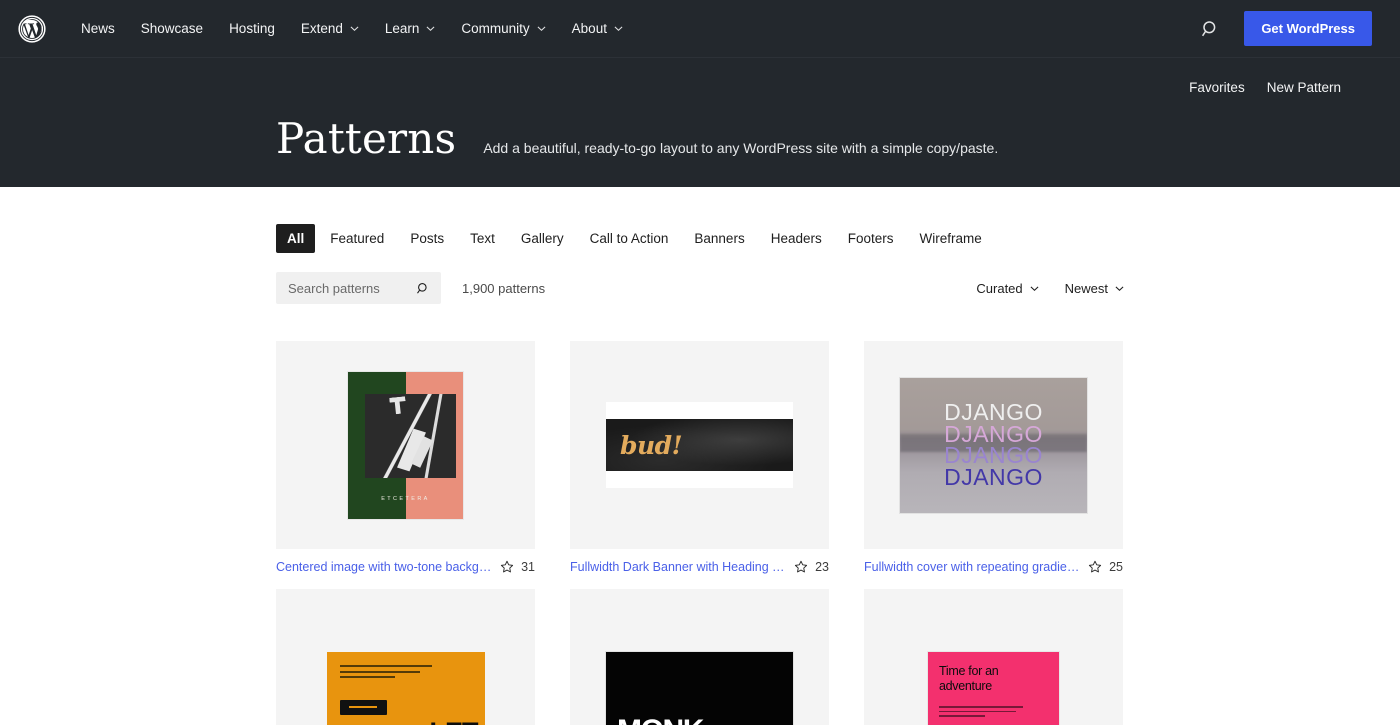  What do you see at coordinates (366, 138) in the screenshot?
I see `page-title: Patterns` at bounding box center [366, 138].